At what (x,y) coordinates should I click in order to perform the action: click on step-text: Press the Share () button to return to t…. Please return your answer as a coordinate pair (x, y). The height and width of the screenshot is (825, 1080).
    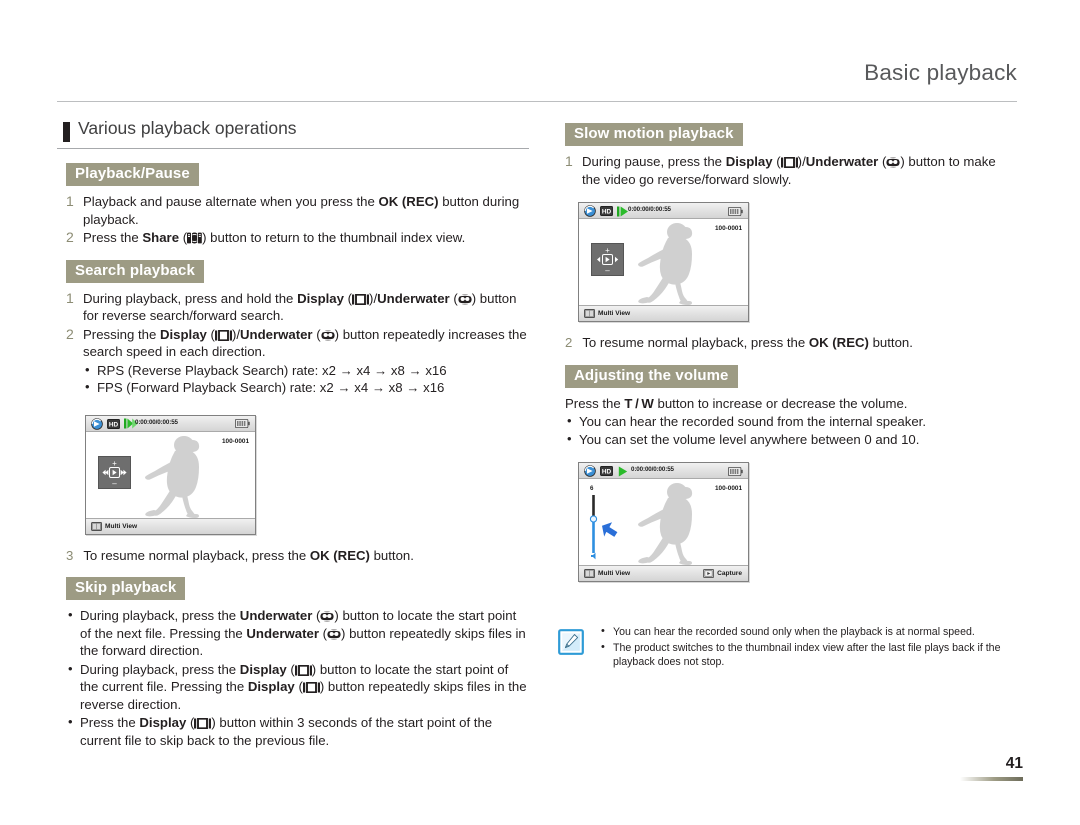
    Looking at the image, I should click on (274, 237).